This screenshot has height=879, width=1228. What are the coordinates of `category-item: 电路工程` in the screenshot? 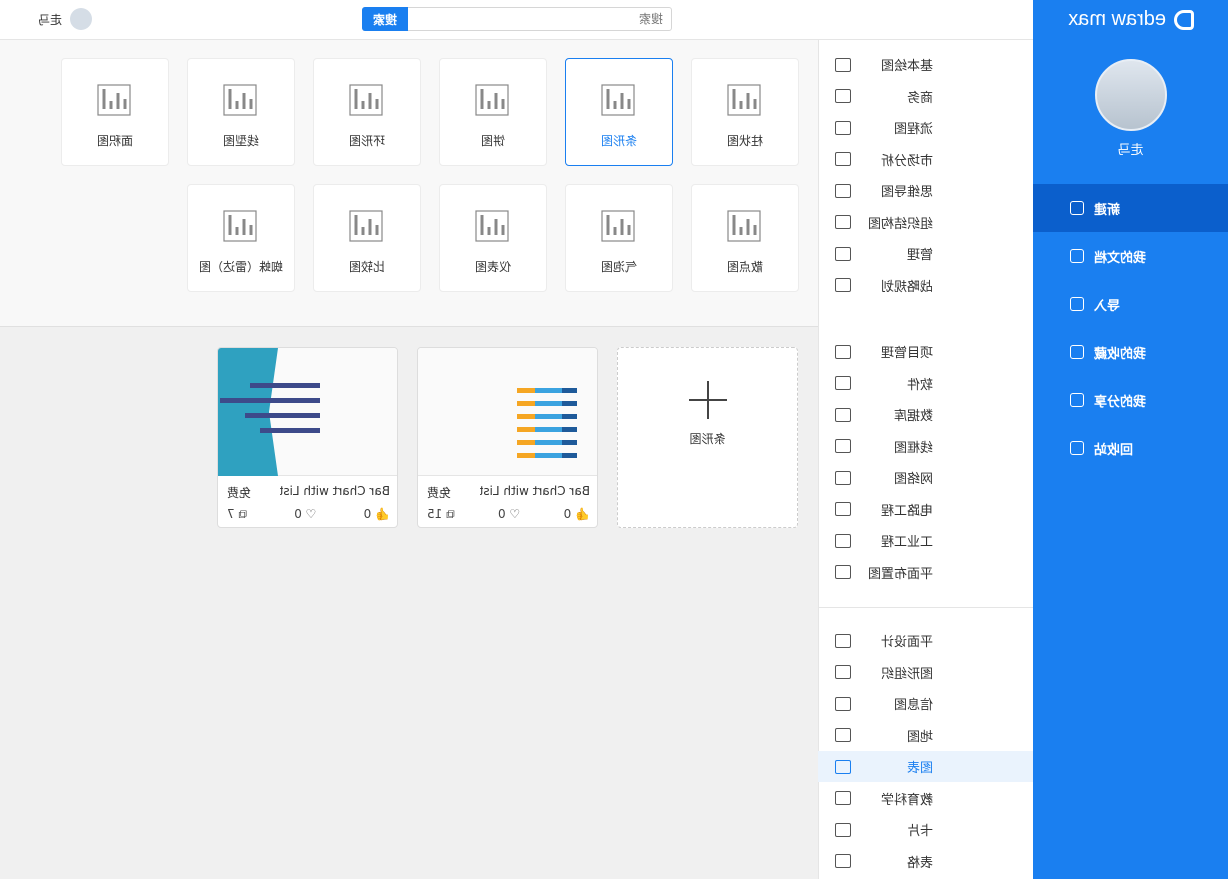 It's located at (925, 509).